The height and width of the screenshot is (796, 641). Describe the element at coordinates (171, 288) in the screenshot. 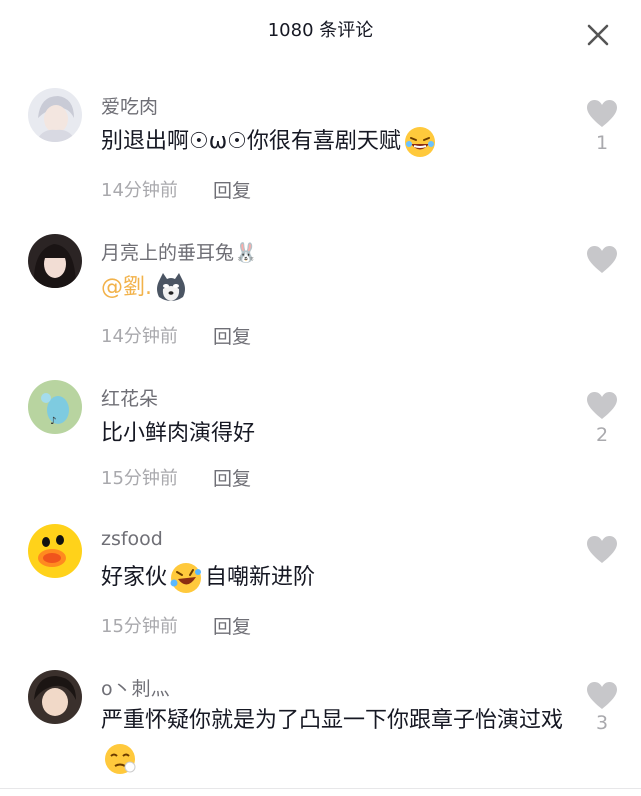

I see `husky-emoji-icon` at that location.